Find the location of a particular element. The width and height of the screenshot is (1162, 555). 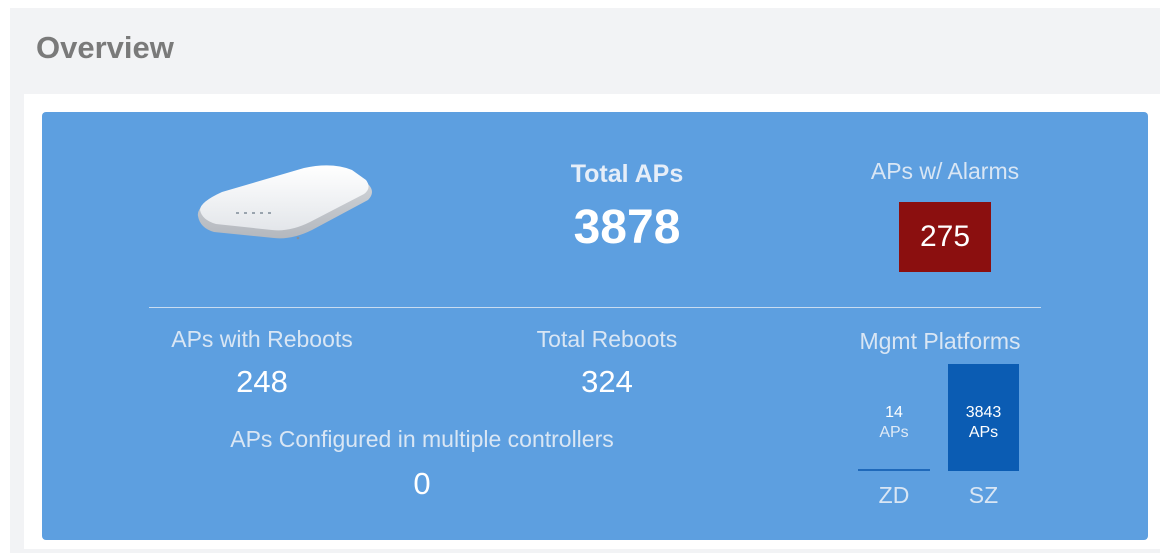

alarms-label: APs w/ Alarms is located at coordinates (945, 171).